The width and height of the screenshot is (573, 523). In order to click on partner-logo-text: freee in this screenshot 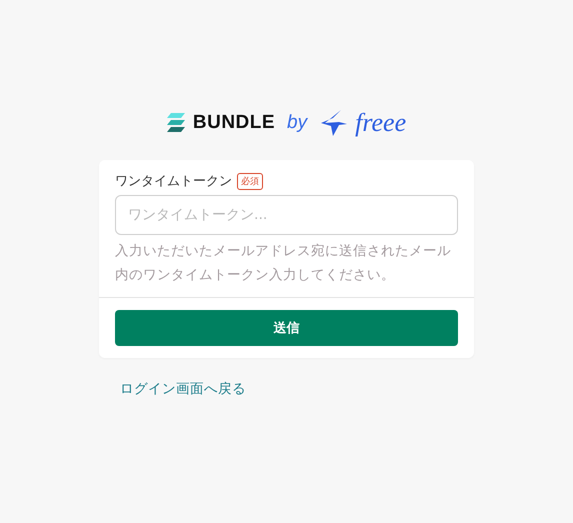, I will do `click(380, 123)`.